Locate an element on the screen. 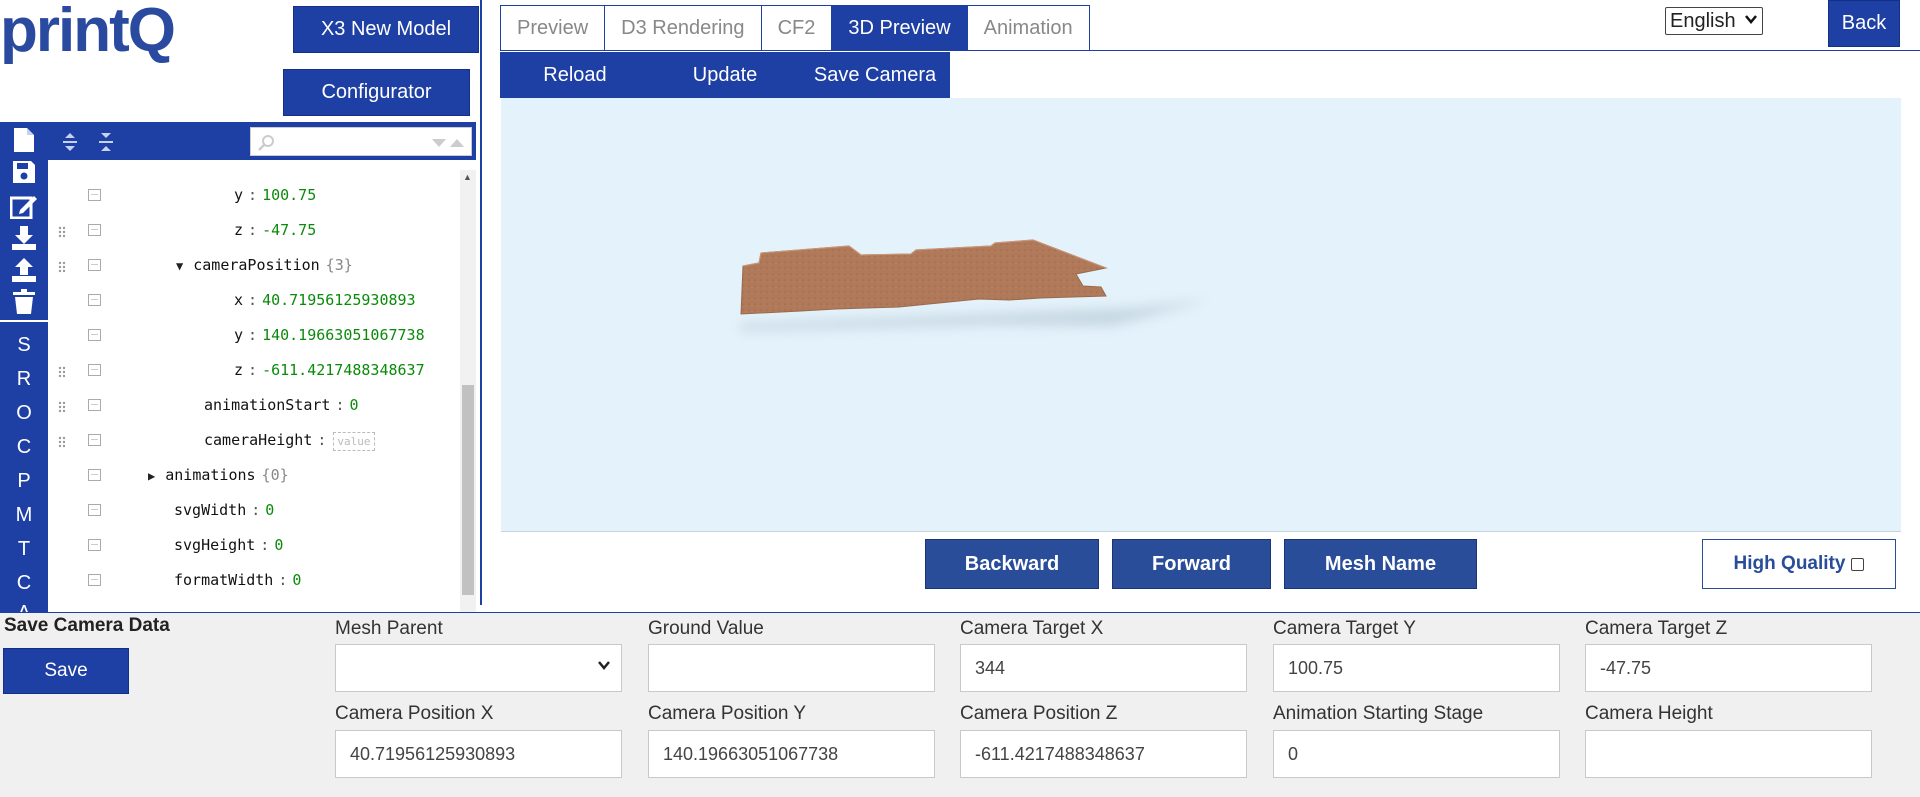 This screenshot has width=1920, height=797. side-nav-o: O is located at coordinates (24, 413).